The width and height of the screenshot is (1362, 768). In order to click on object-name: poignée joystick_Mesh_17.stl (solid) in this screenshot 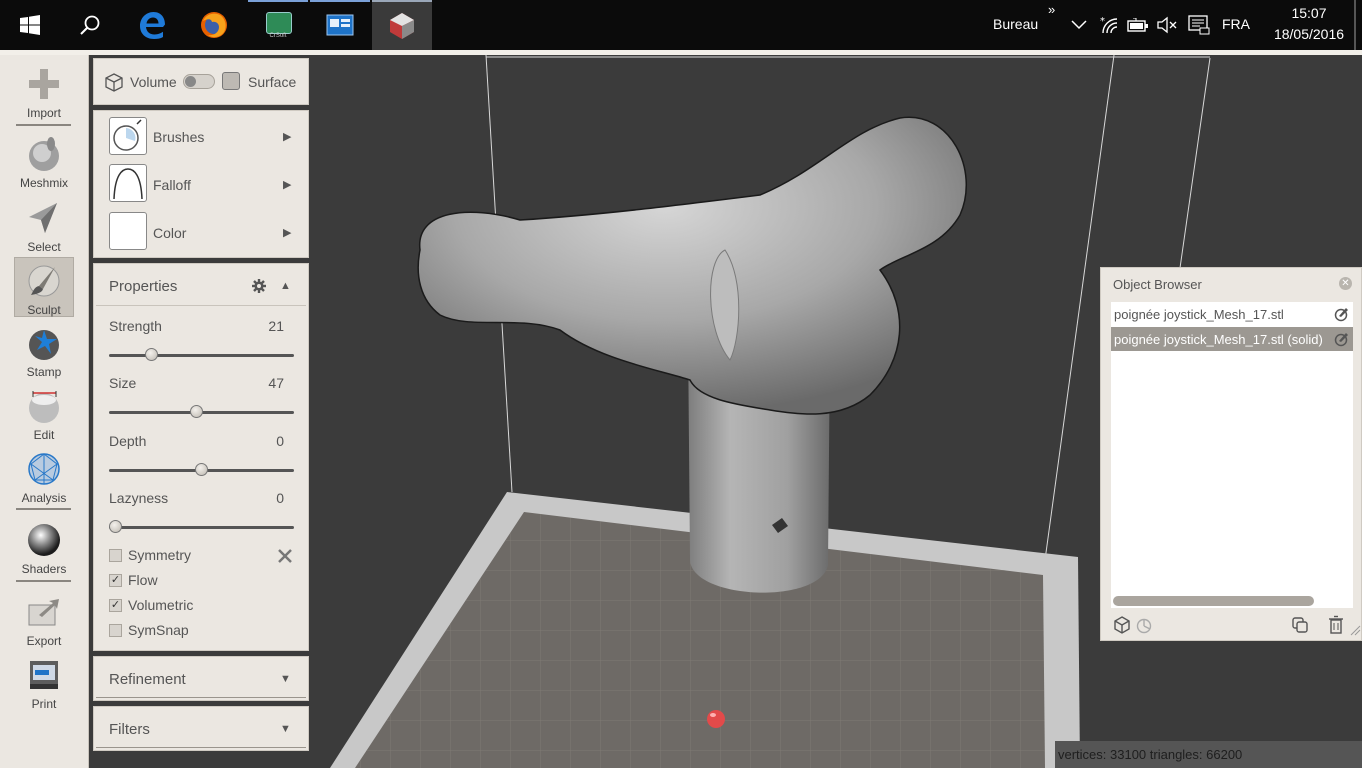, I will do `click(1218, 339)`.